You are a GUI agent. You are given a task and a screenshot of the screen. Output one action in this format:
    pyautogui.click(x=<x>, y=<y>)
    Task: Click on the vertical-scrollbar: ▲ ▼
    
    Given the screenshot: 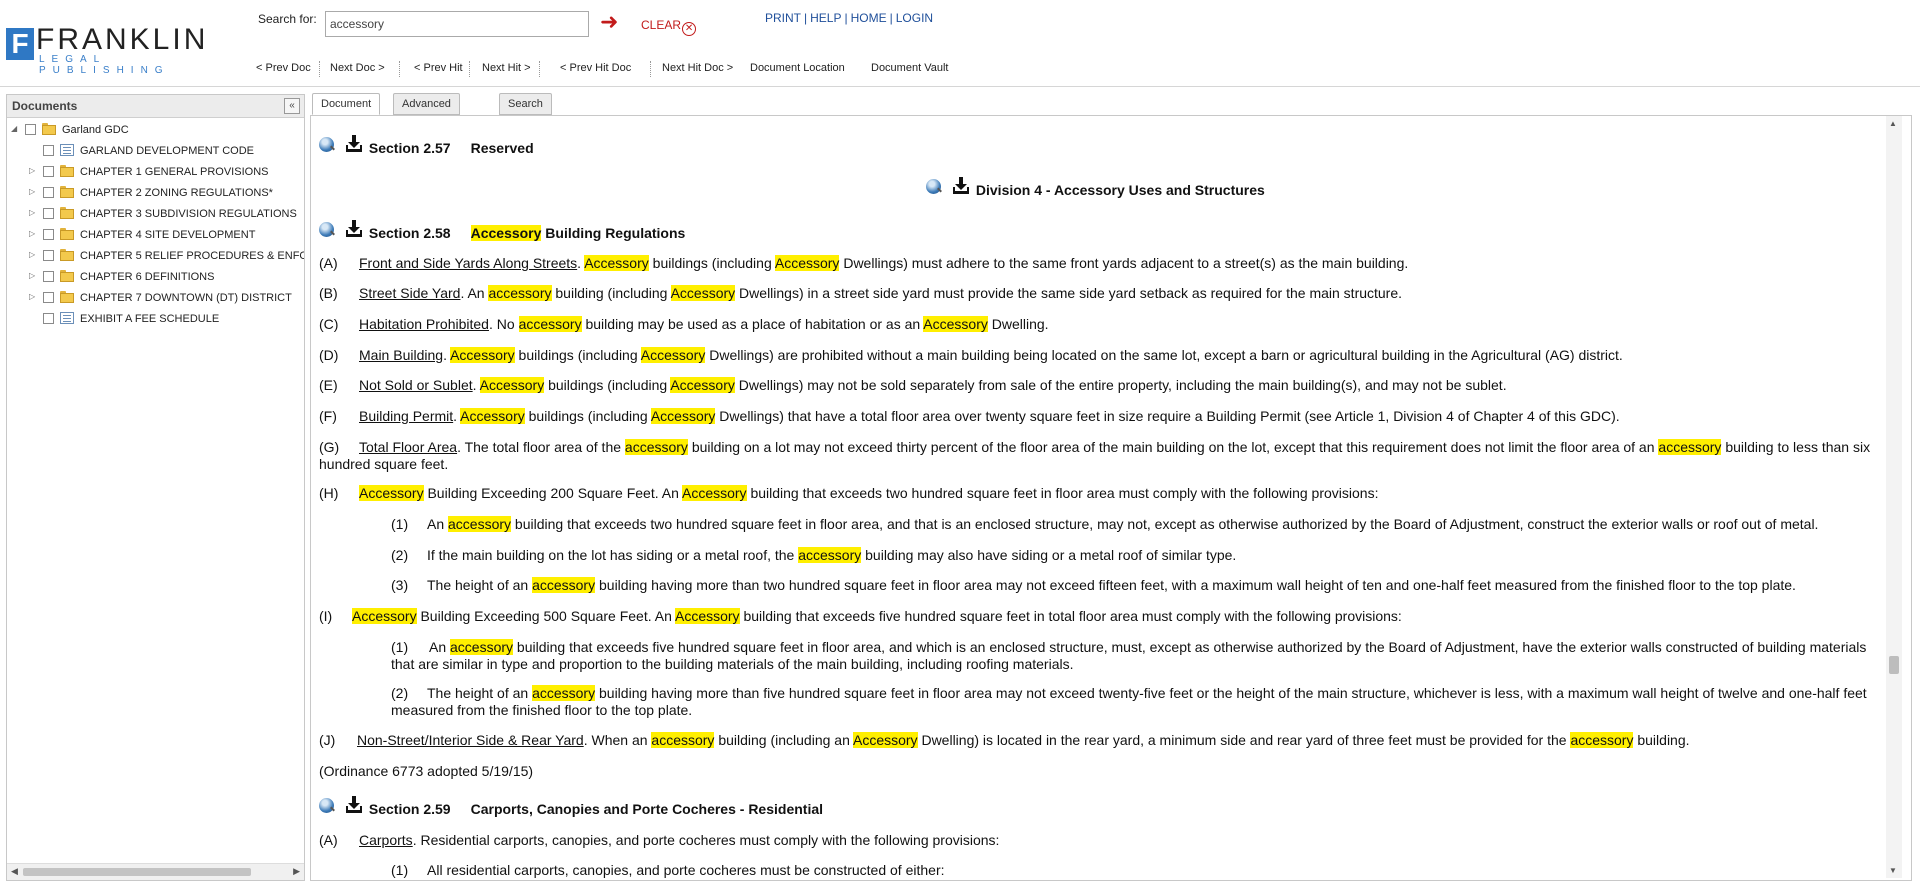 What is the action you would take?
    pyautogui.click(x=1894, y=497)
    